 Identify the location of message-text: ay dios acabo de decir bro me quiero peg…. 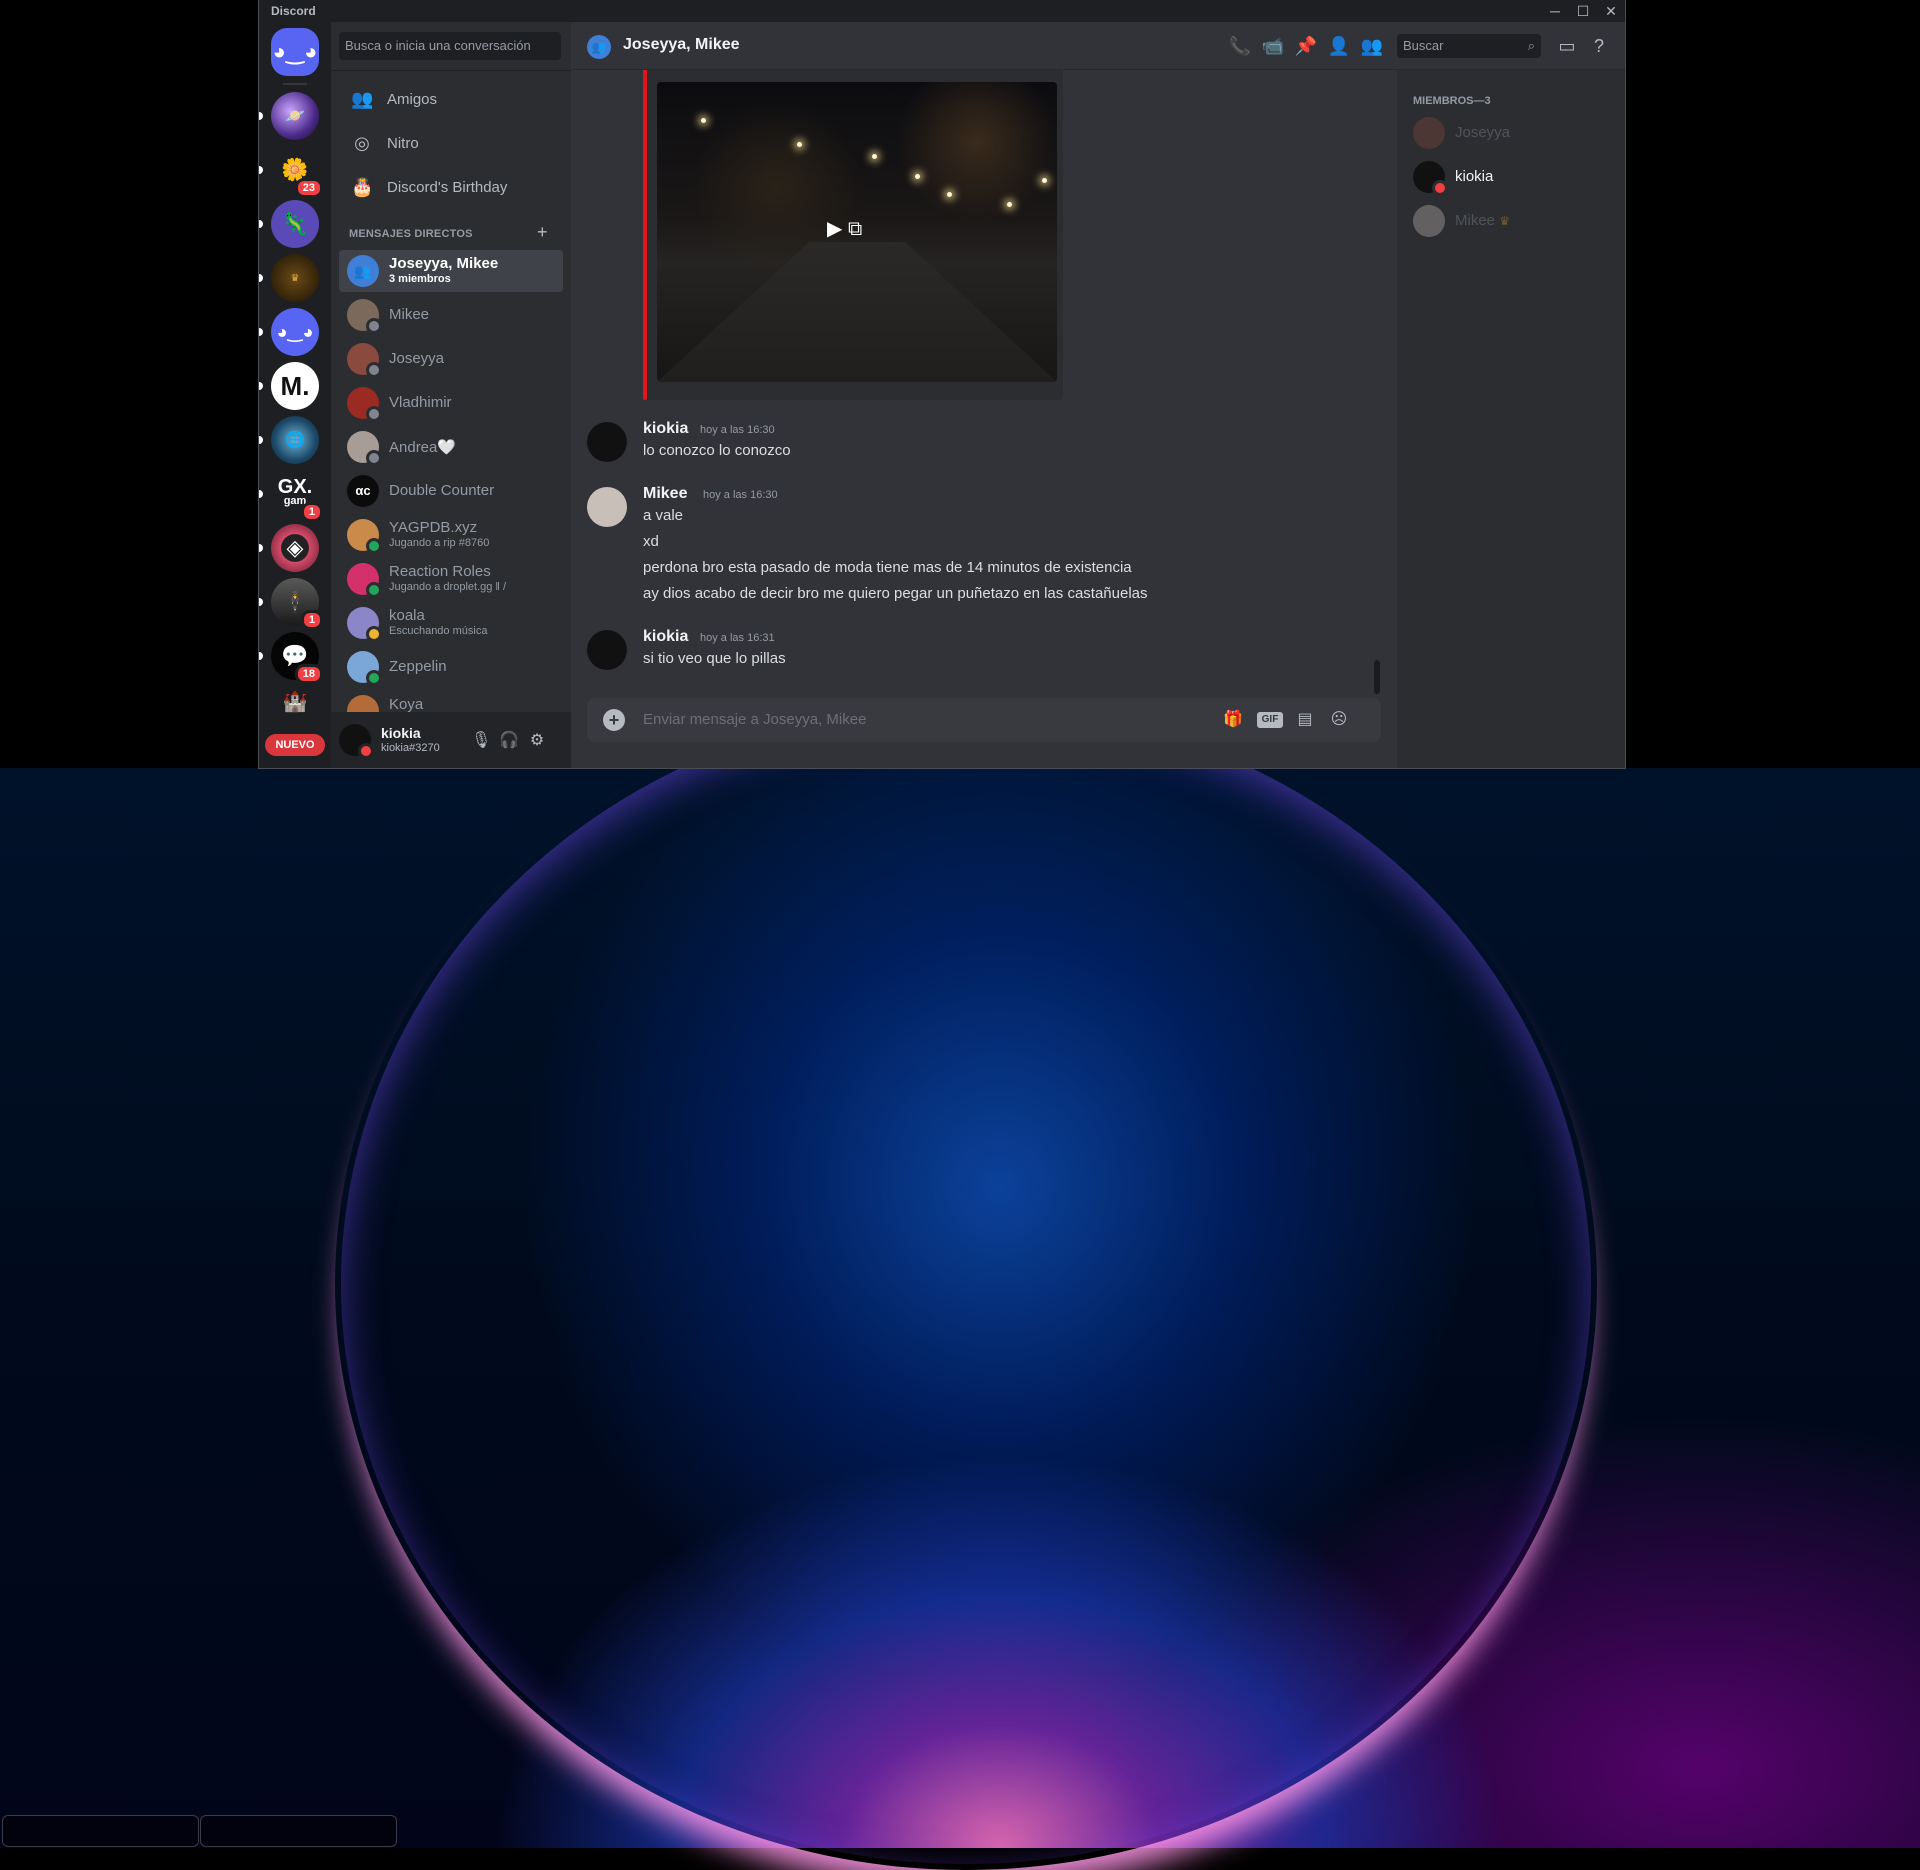
(895, 593).